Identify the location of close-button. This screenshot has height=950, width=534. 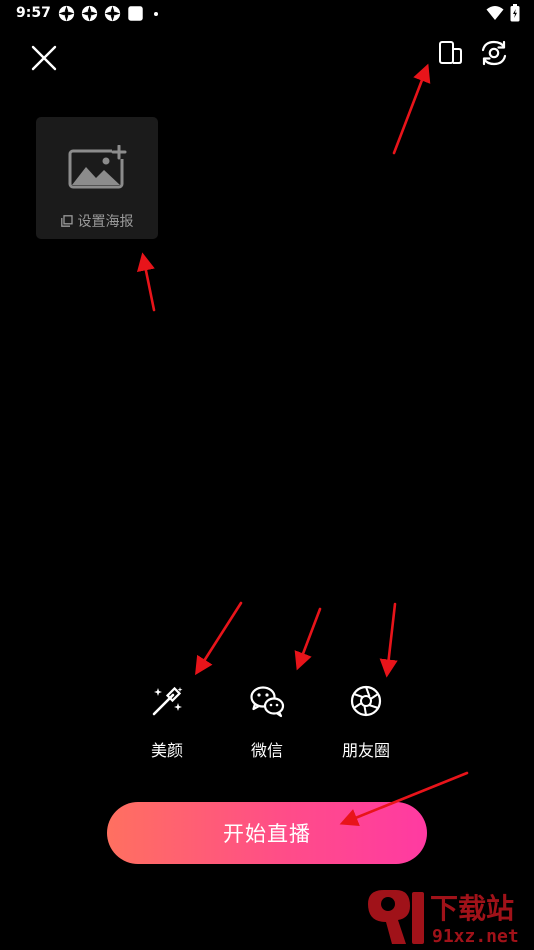
(44, 58).